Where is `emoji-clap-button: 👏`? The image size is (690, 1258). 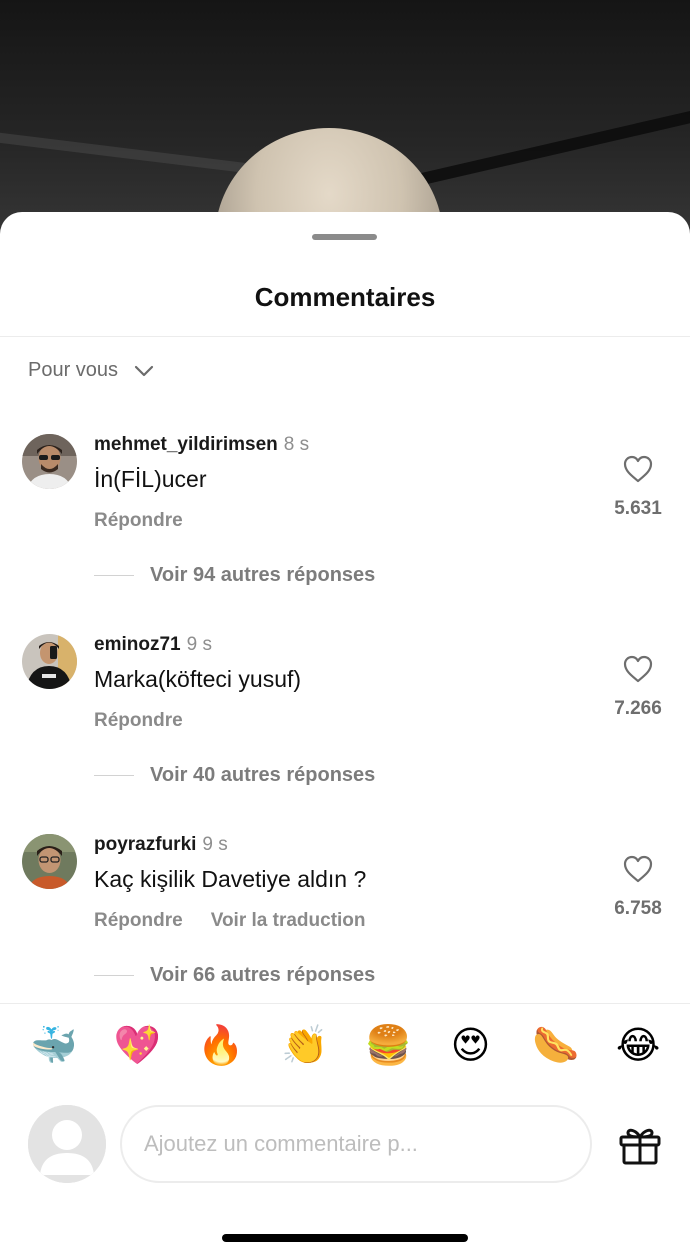 emoji-clap-button: 👏 is located at coordinates (304, 1046).